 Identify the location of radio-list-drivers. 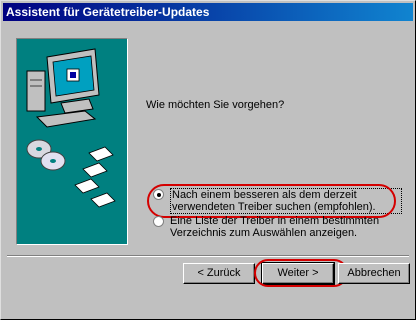
(158, 221).